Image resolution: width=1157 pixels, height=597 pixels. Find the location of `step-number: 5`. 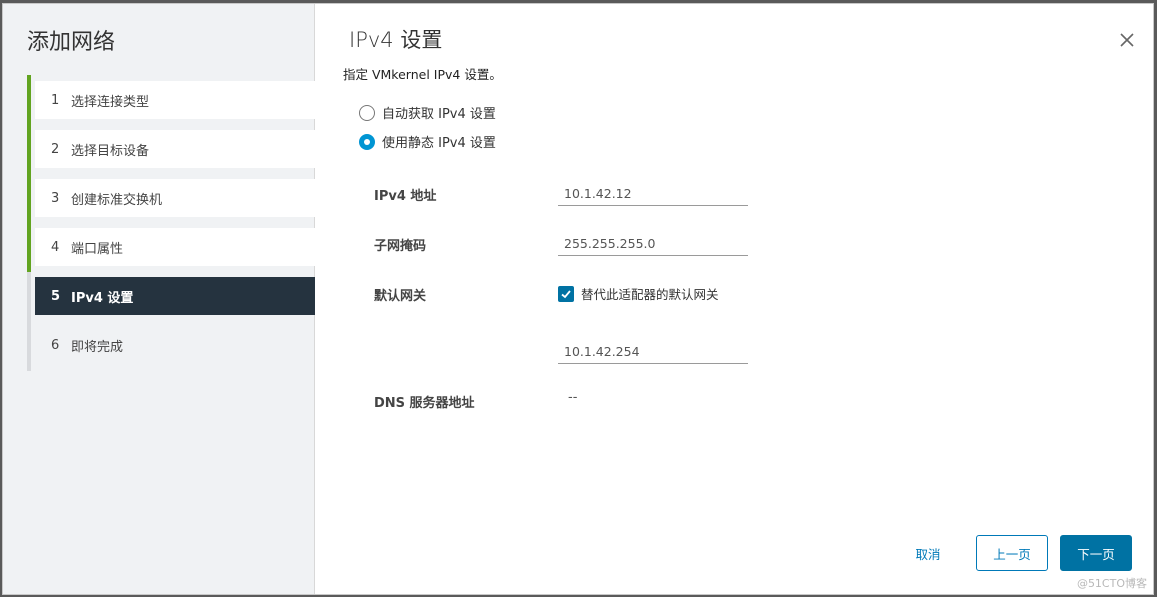

step-number: 5 is located at coordinates (56, 296).